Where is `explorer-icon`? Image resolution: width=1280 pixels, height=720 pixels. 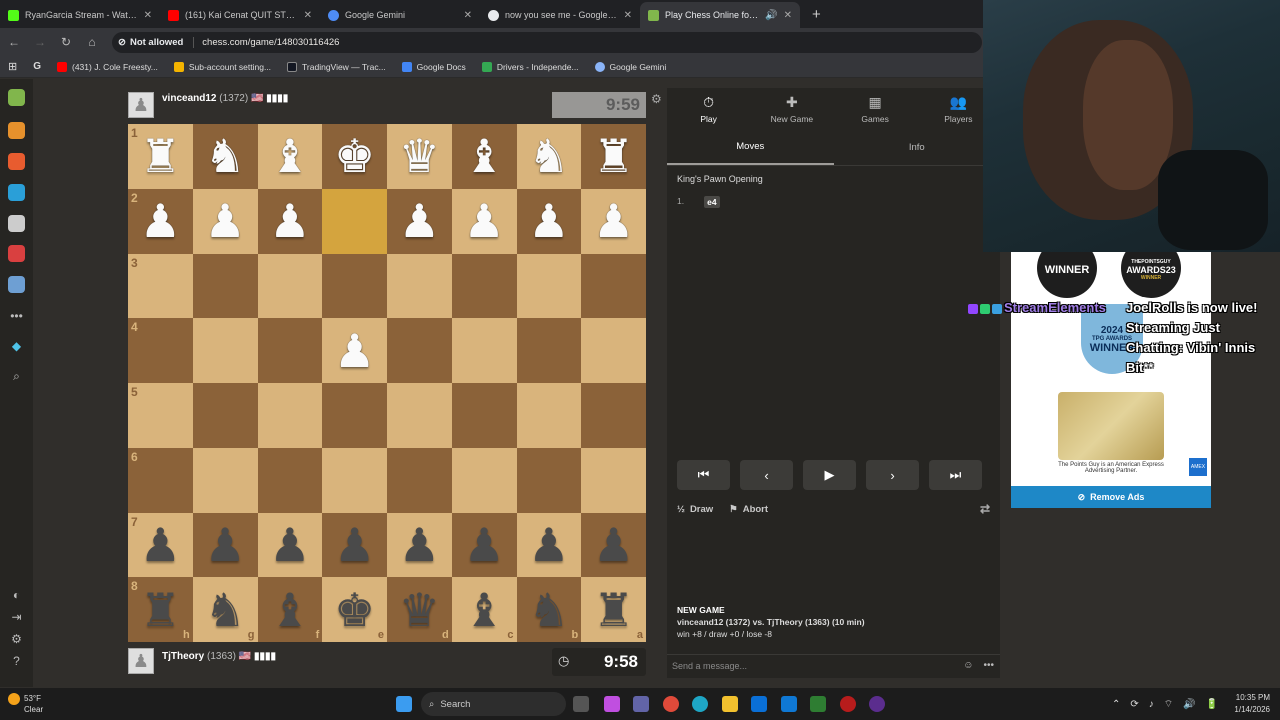 explorer-icon is located at coordinates (730, 704).